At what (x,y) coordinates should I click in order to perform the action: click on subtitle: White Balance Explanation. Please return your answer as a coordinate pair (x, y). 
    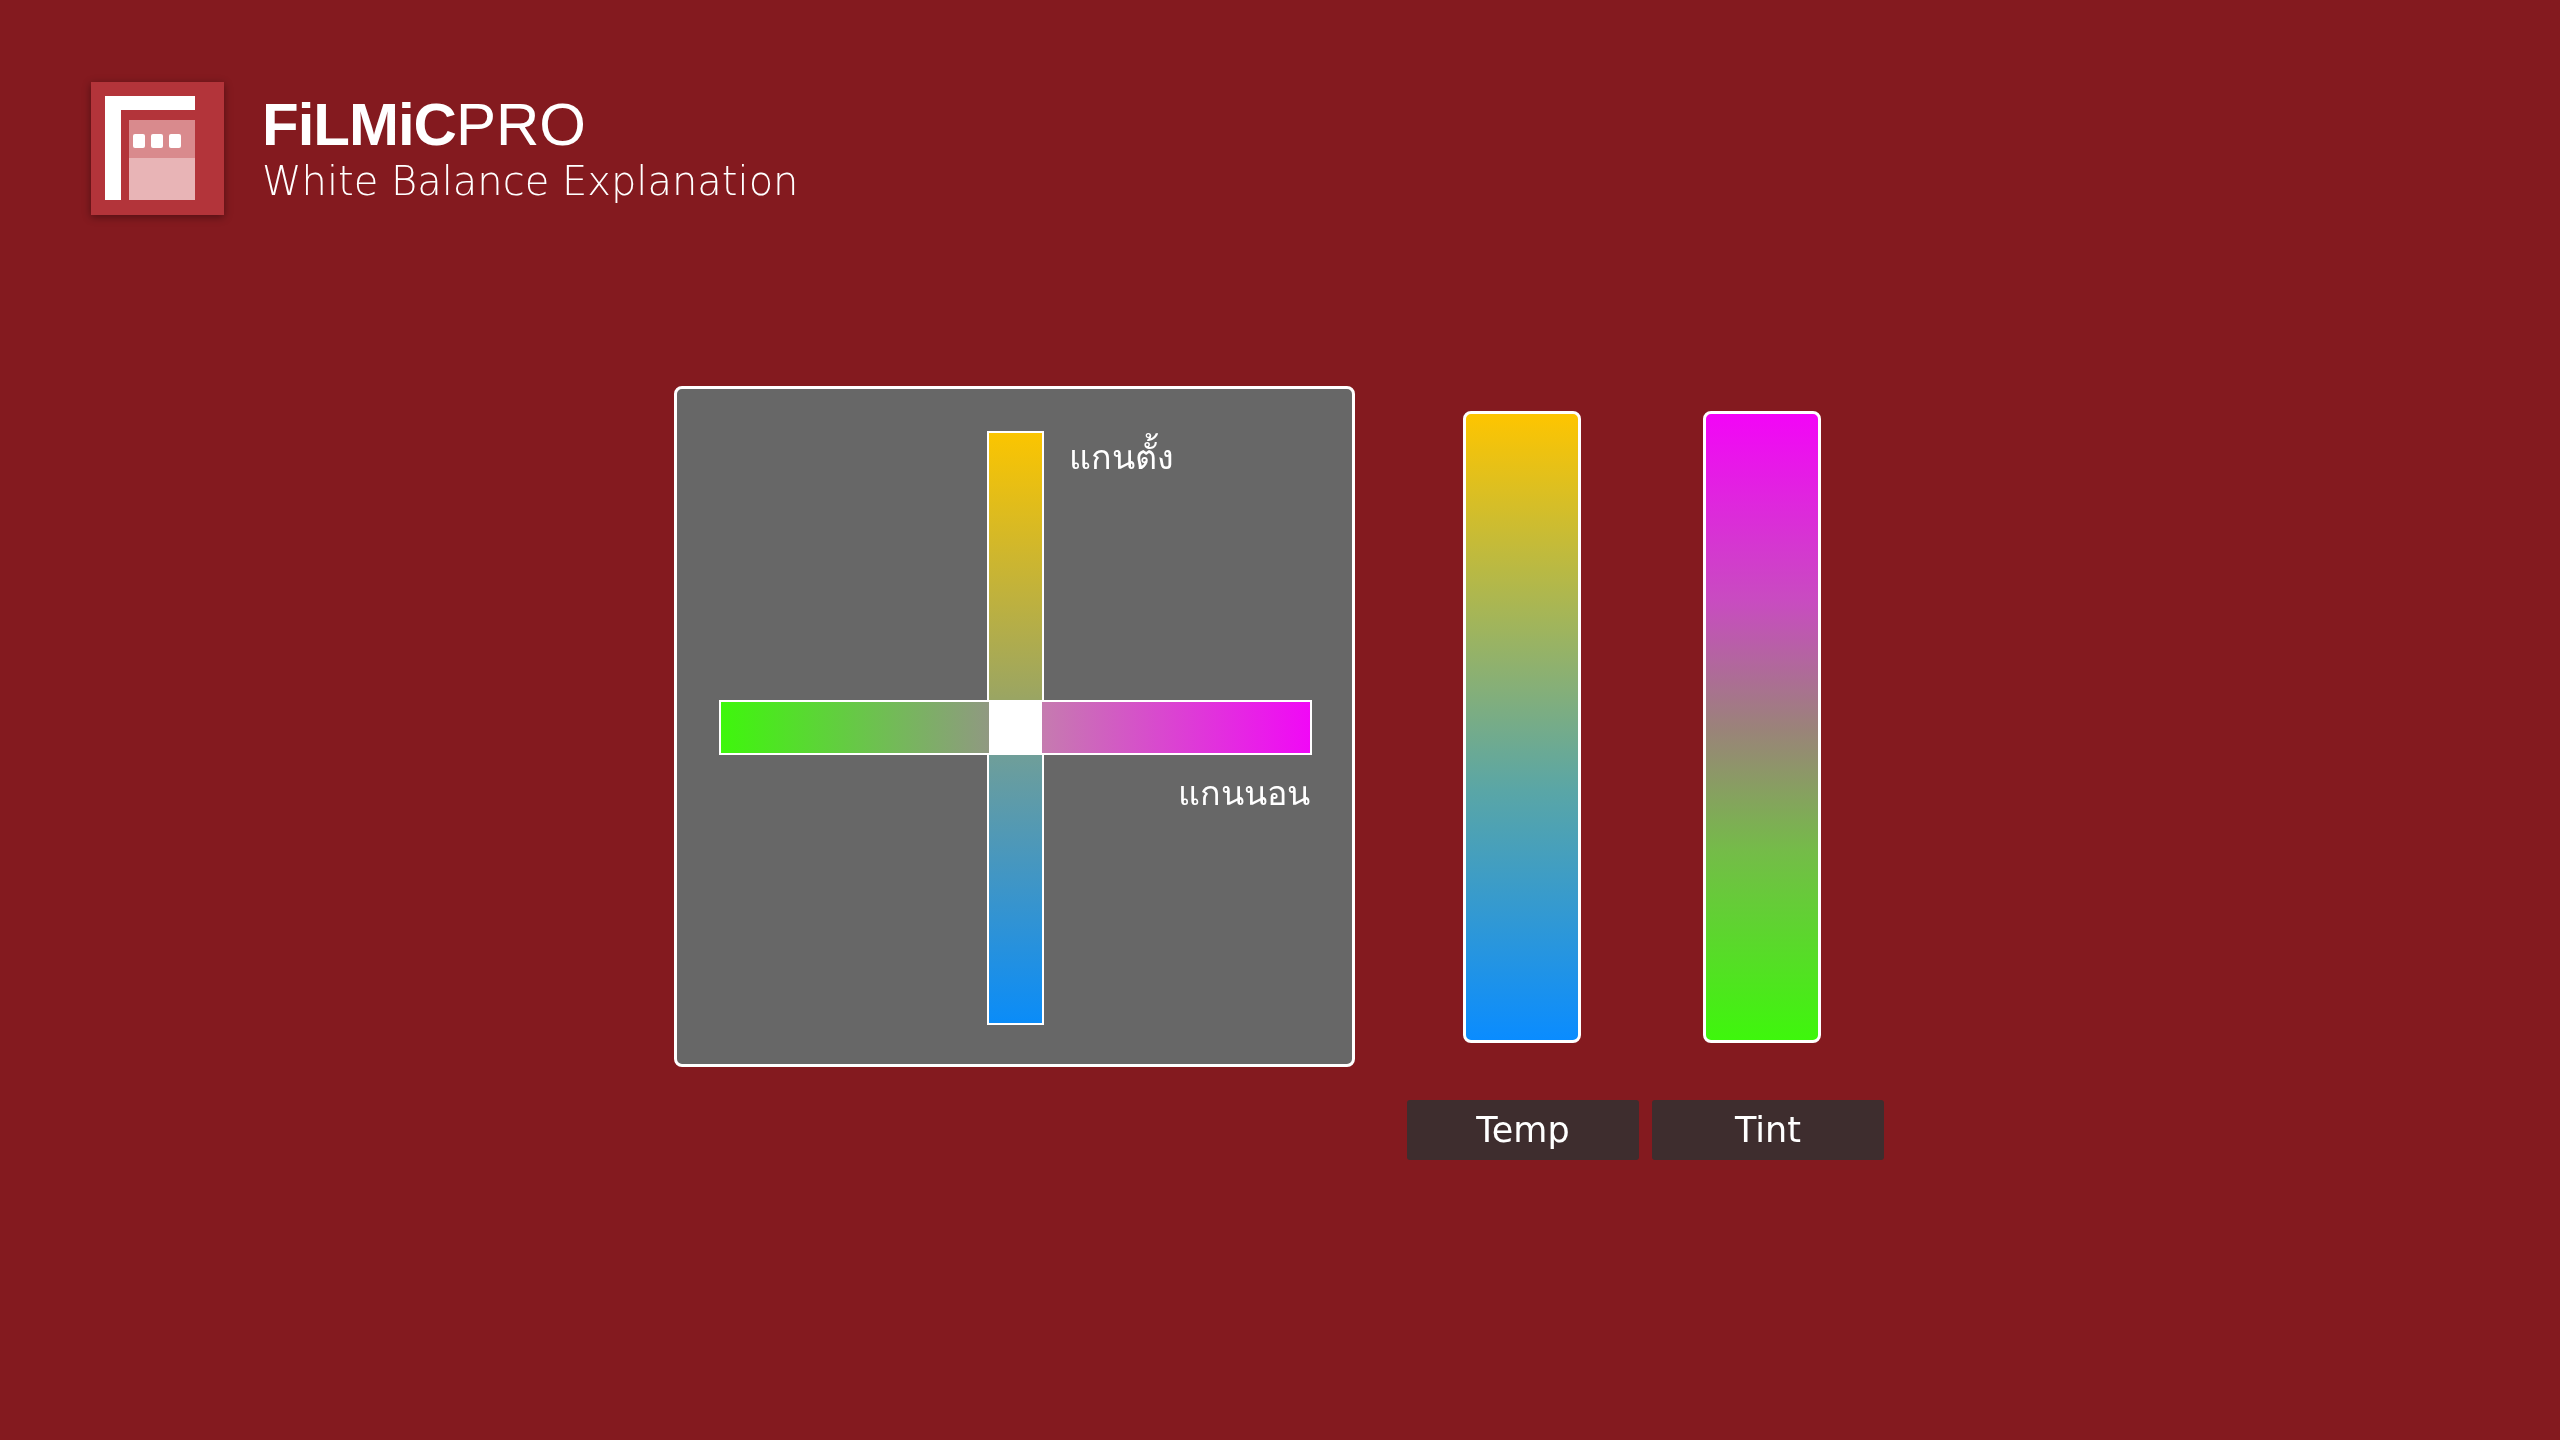
    Looking at the image, I should click on (530, 180).